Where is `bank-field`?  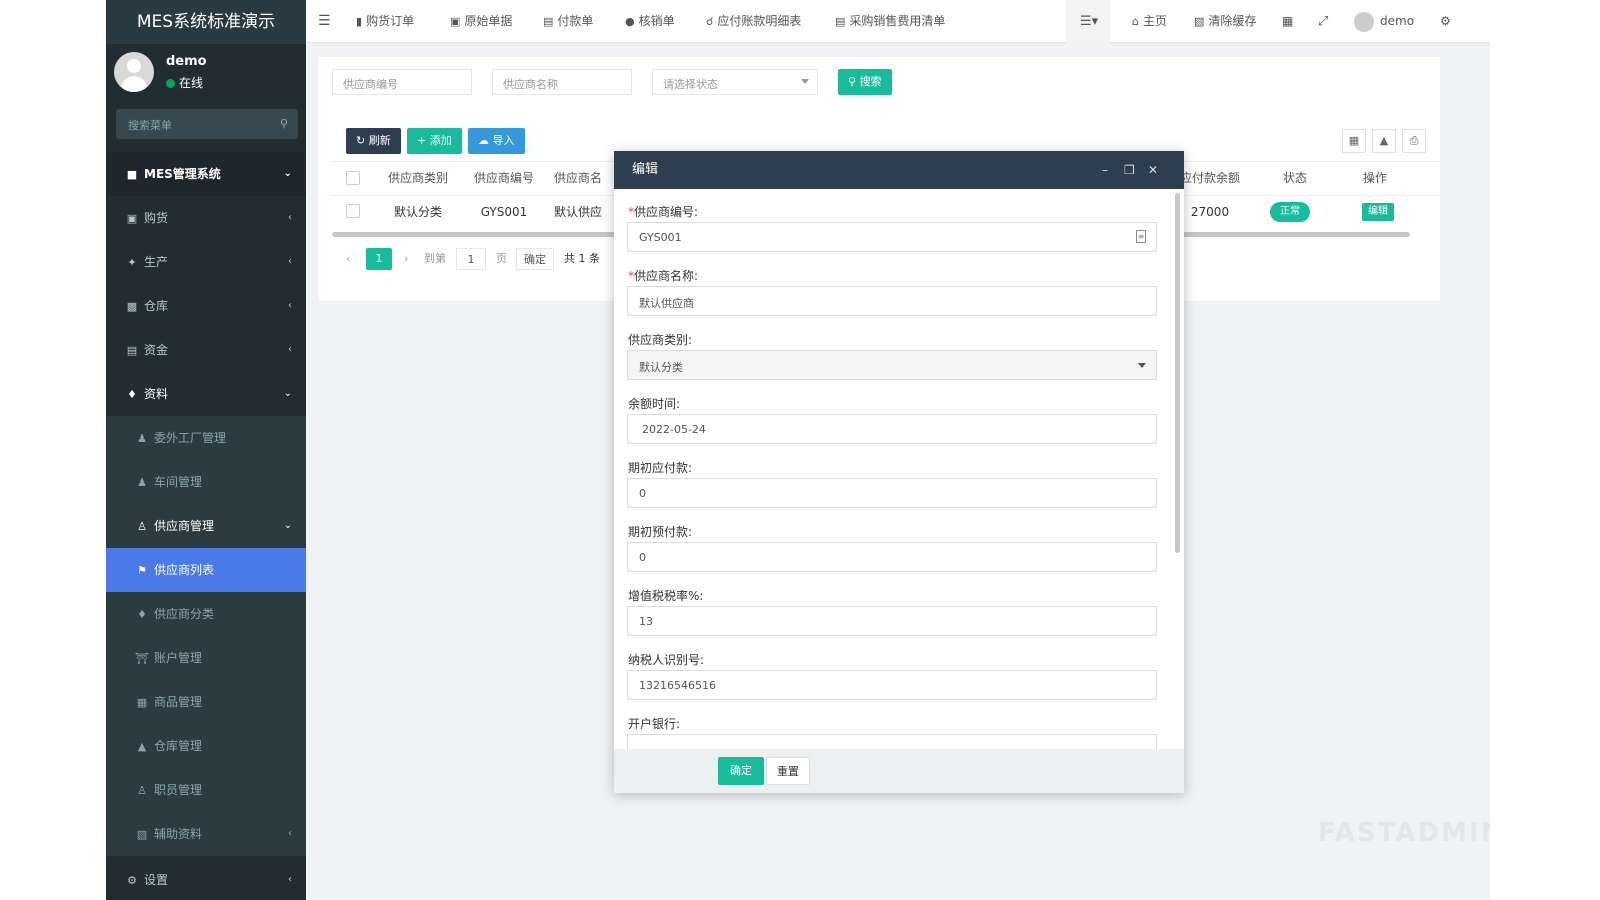 bank-field is located at coordinates (892, 741).